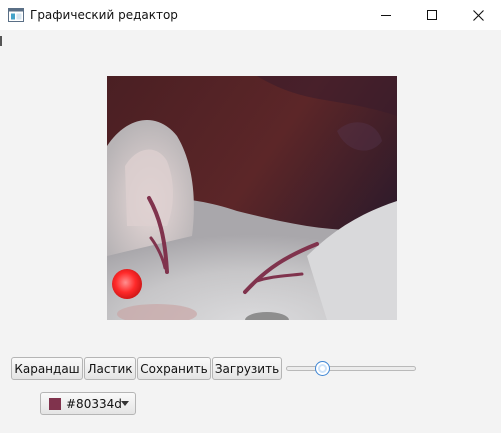  I want to click on minimize-button, so click(386, 15).